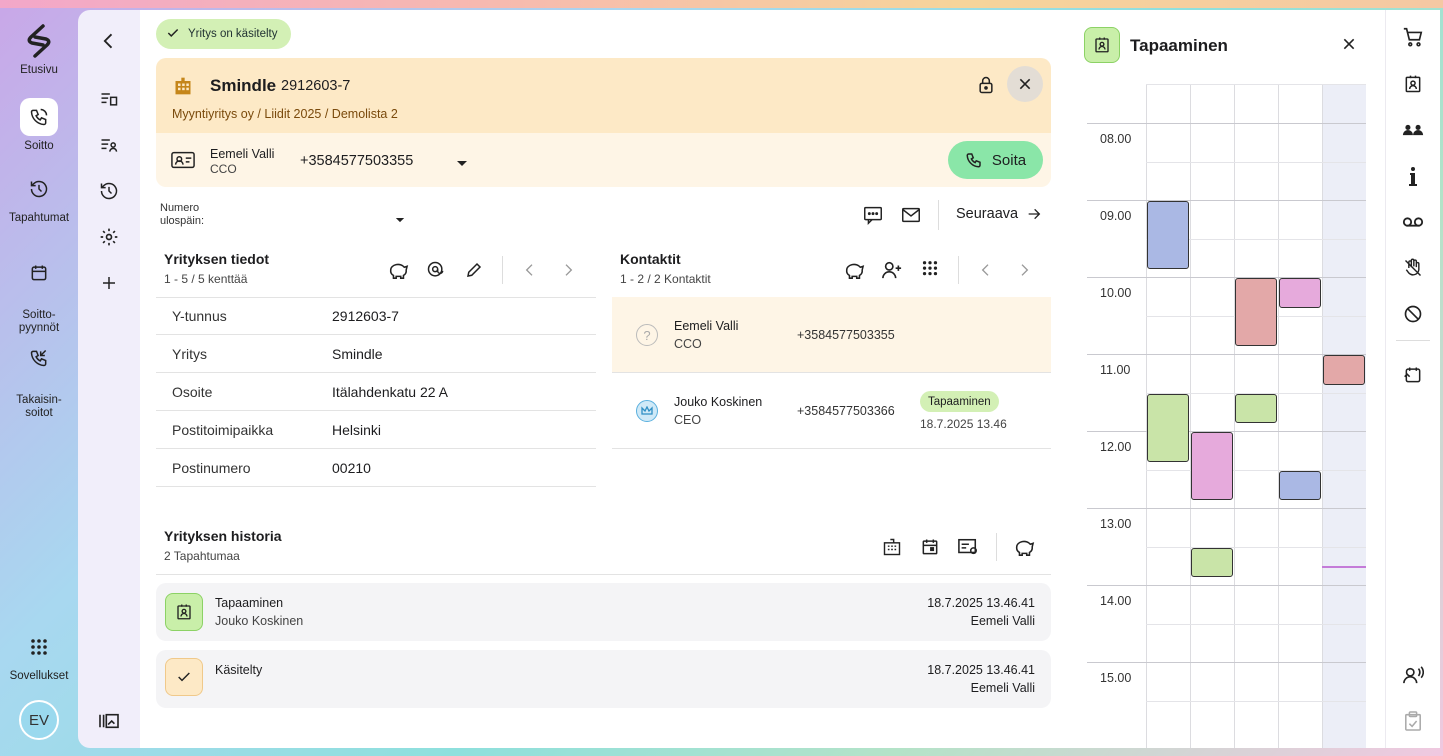 This screenshot has width=1443, height=756. I want to click on nav-label: Soitto, so click(39, 146).